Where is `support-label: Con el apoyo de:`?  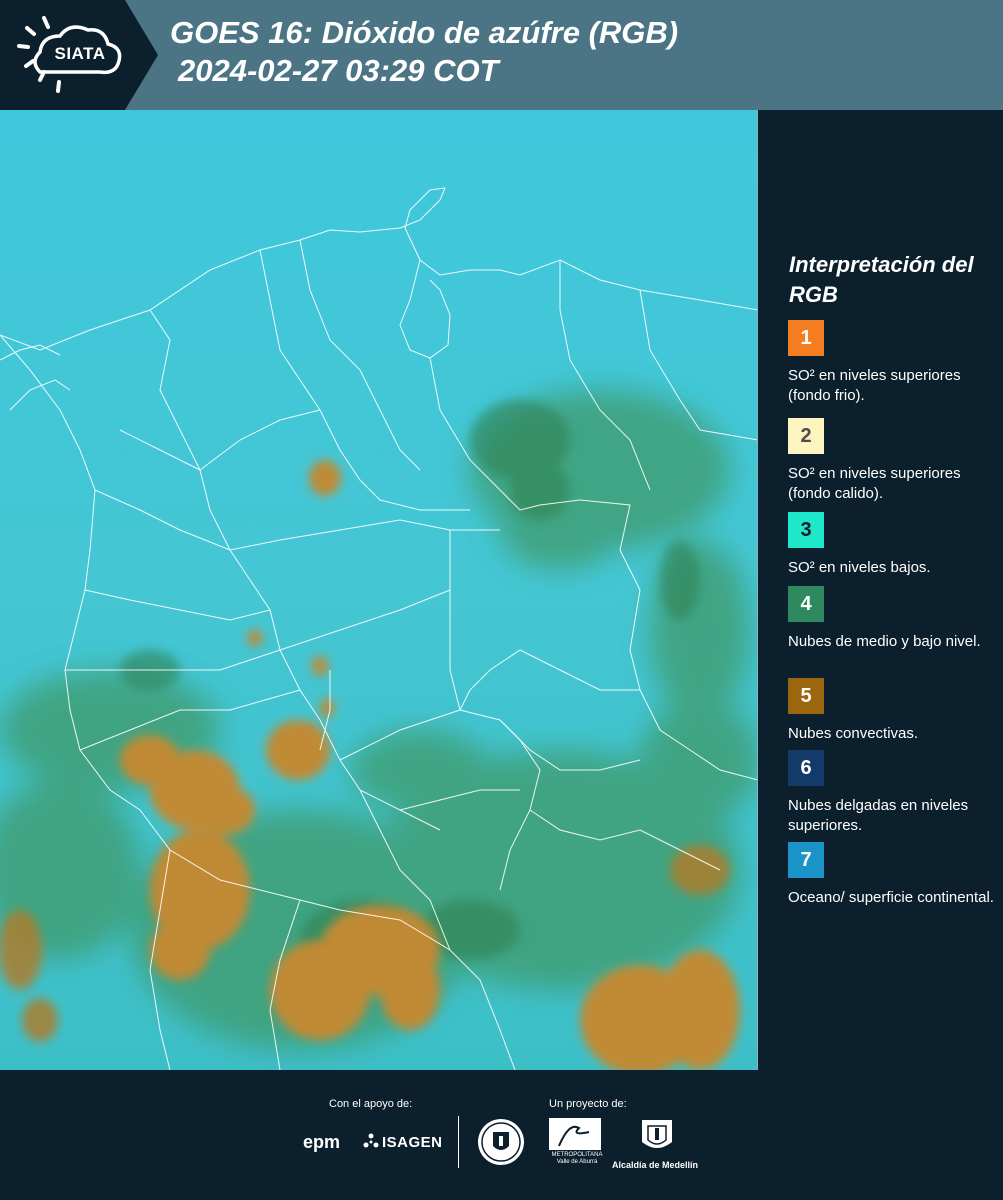
support-label: Con el apoyo de: is located at coordinates (371, 1104).